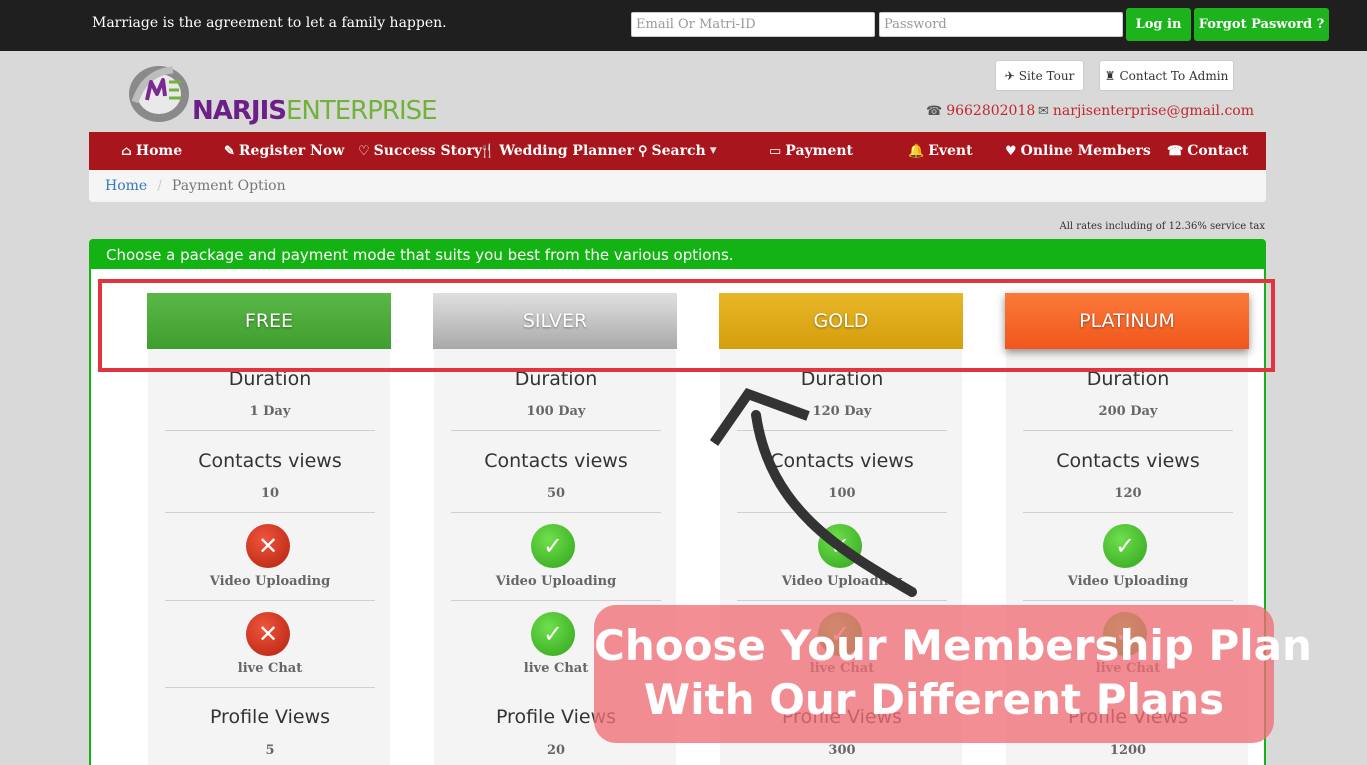 The height and width of the screenshot is (765, 1367). I want to click on nav-item-success-story: ♡ Success Story, so click(420, 151).